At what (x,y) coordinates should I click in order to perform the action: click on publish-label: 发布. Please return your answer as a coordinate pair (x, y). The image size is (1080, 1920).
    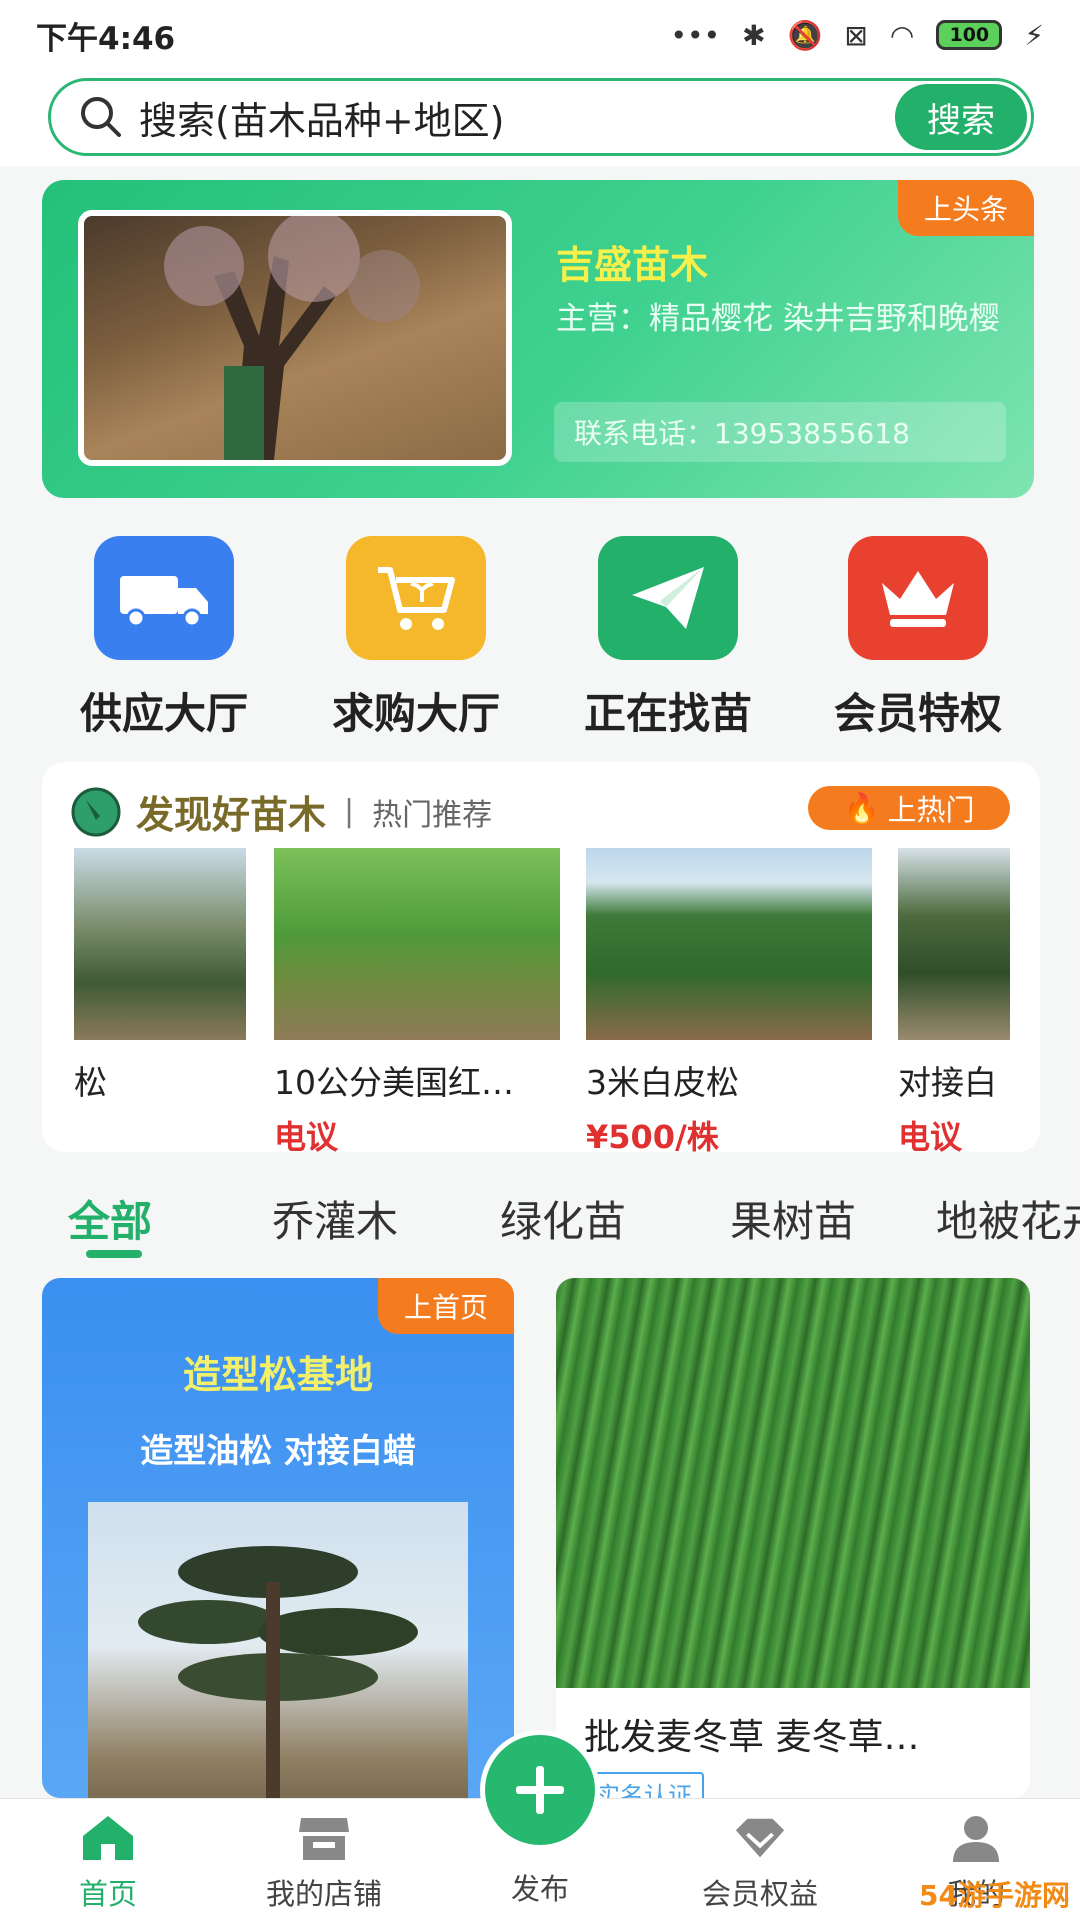
    Looking at the image, I should click on (539, 1889).